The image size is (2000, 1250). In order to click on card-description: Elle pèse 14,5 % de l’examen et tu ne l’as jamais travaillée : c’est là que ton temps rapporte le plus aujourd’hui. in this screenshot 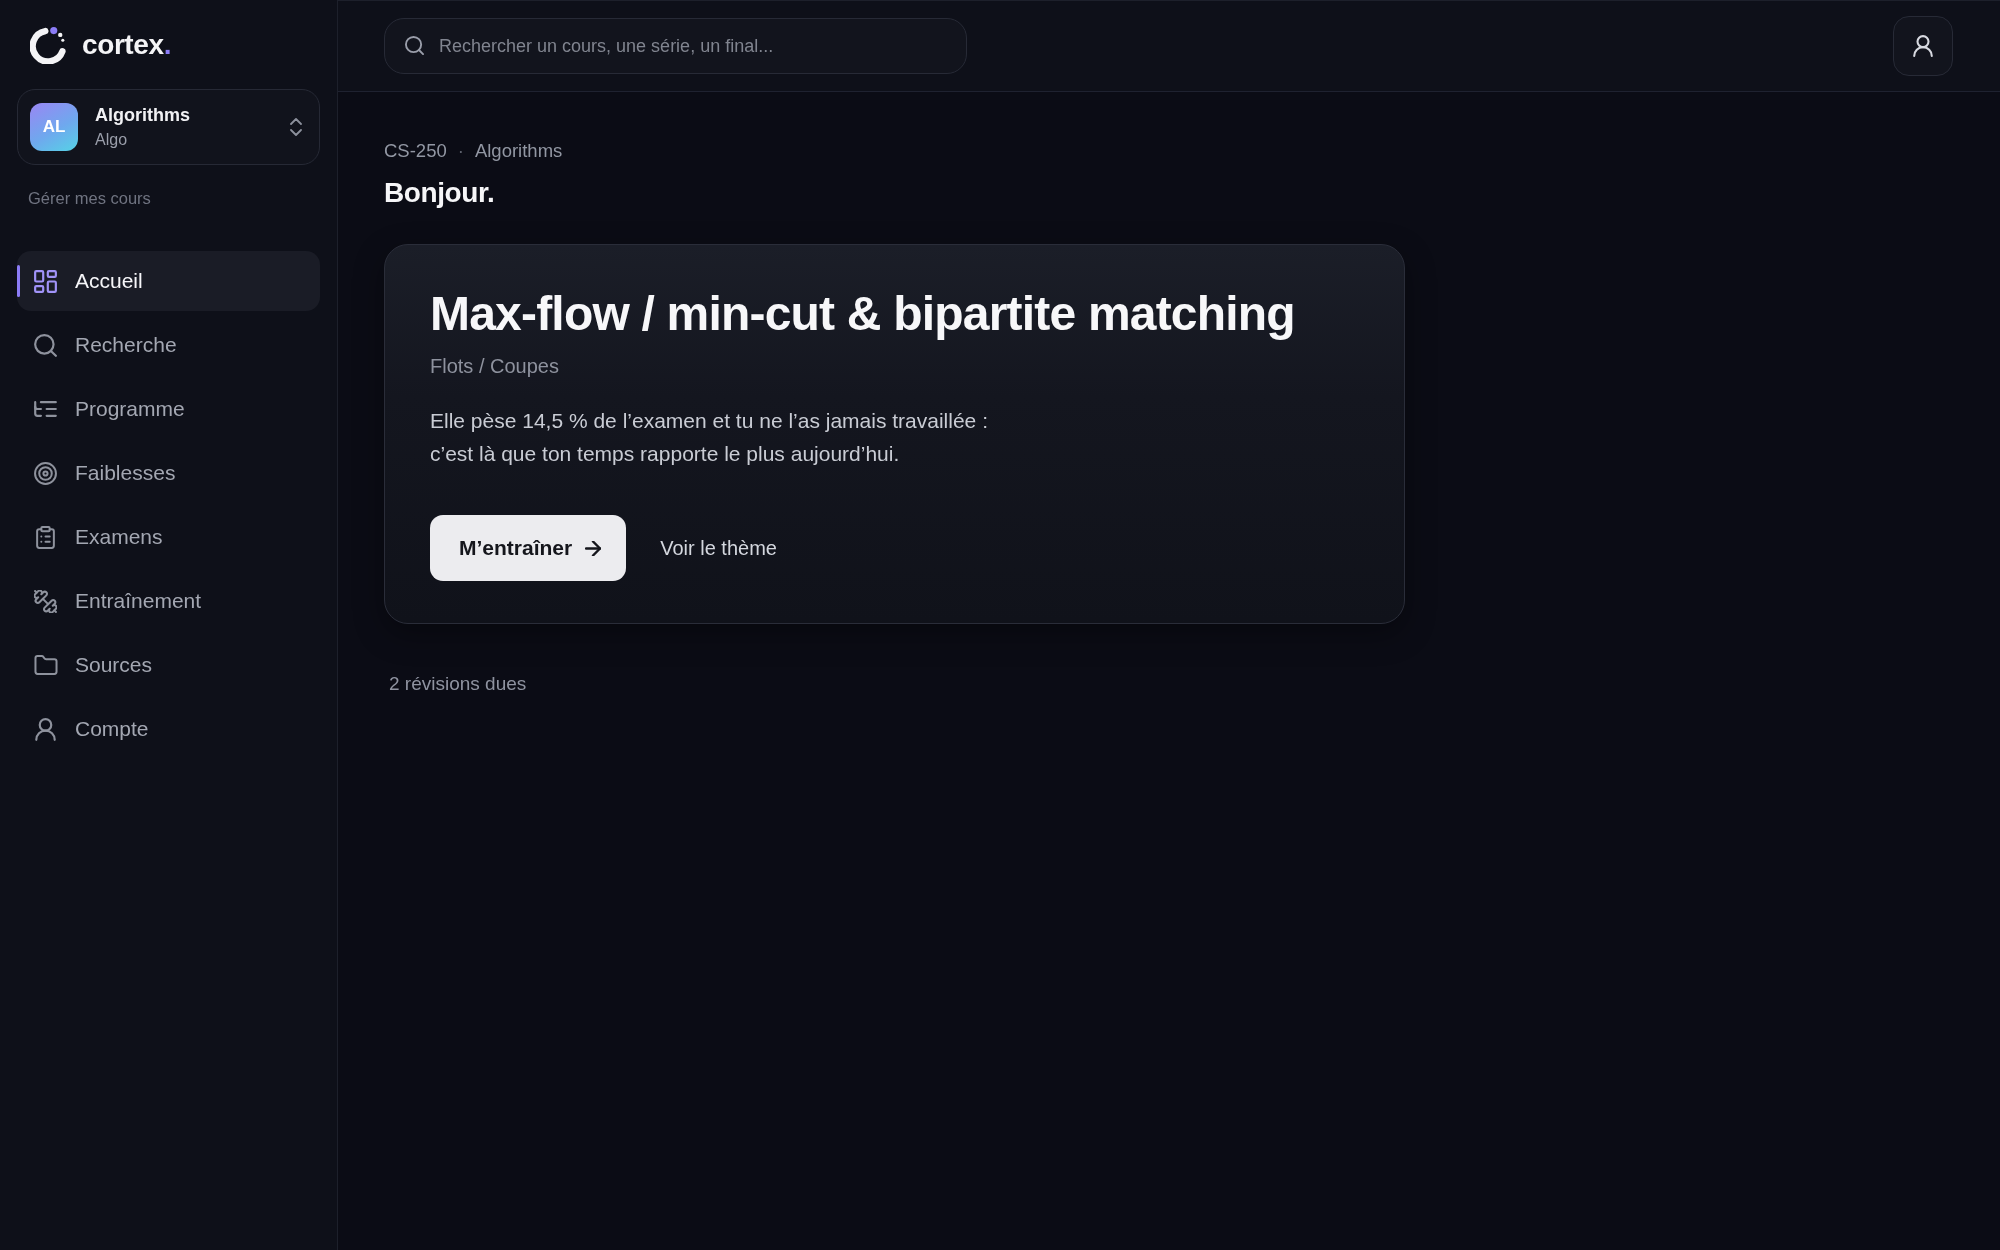, I will do `click(709, 437)`.